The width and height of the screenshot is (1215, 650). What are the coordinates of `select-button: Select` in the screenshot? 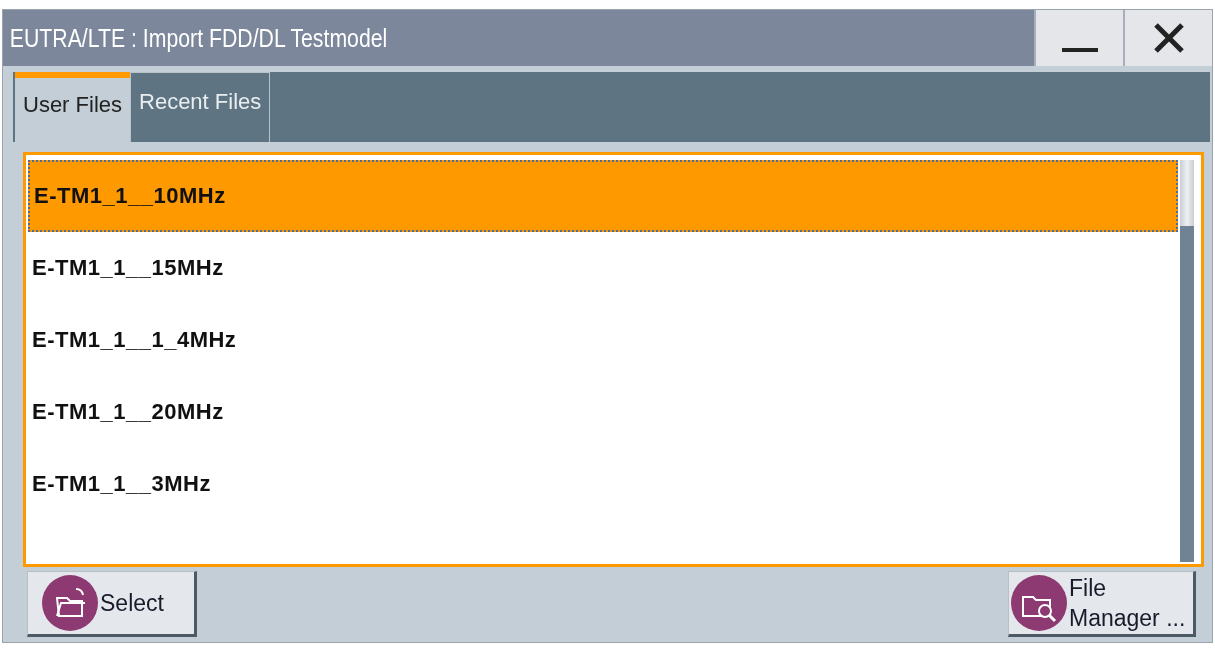 It's located at (112, 604).